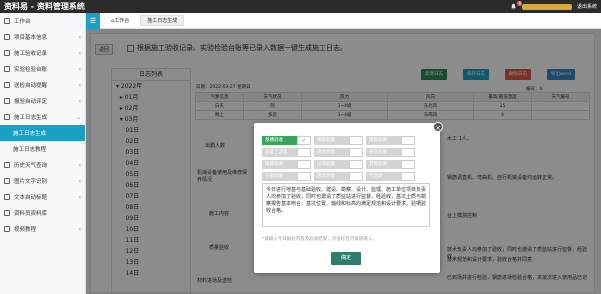  I want to click on sidebar-item-video-tutorial: 视频教程 ‹, so click(42, 229).